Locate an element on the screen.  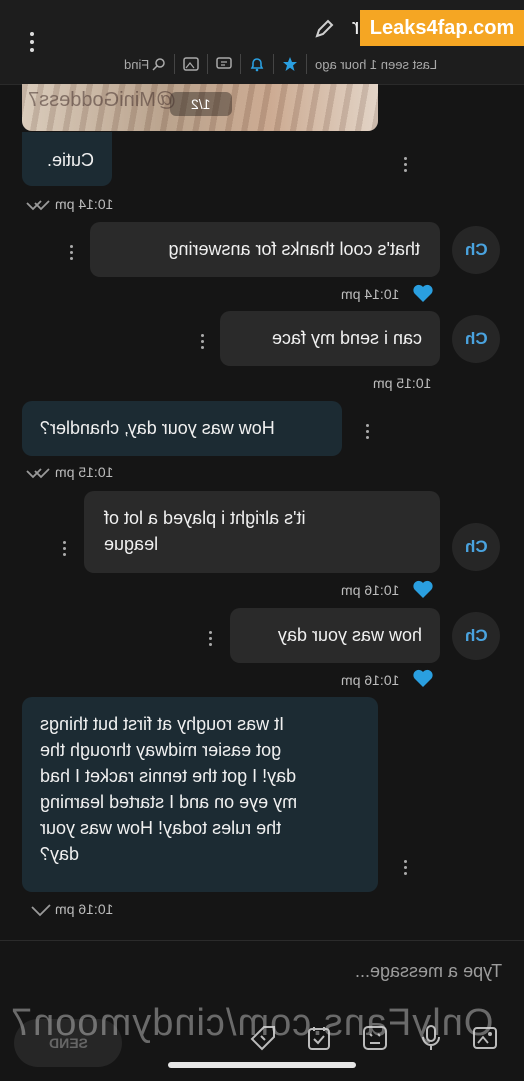
message-text: can i send my face is located at coordinates (346, 338).